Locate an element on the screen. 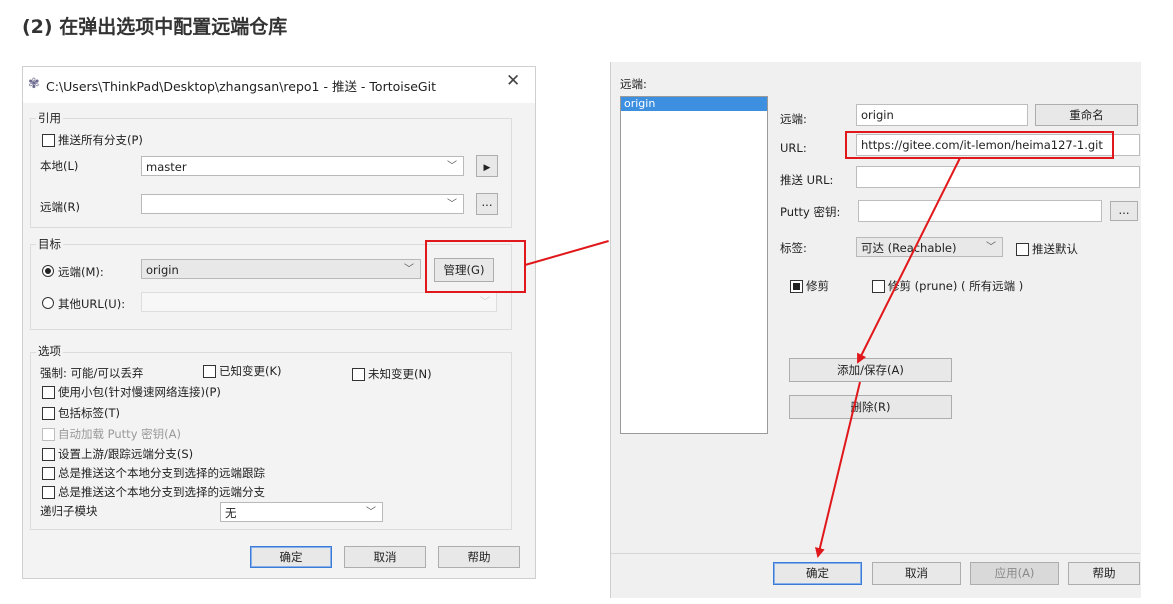 Image resolution: width=1173 pixels, height=604 pixels. annotation-arrows is located at coordinates (888, 357).